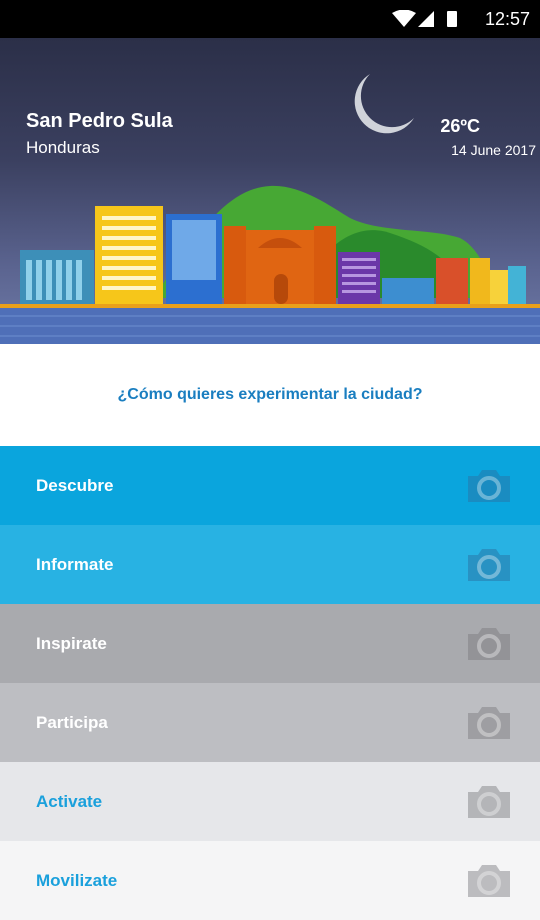 Image resolution: width=540 pixels, height=920 pixels. I want to click on status-bar: 12:57, so click(270, 19).